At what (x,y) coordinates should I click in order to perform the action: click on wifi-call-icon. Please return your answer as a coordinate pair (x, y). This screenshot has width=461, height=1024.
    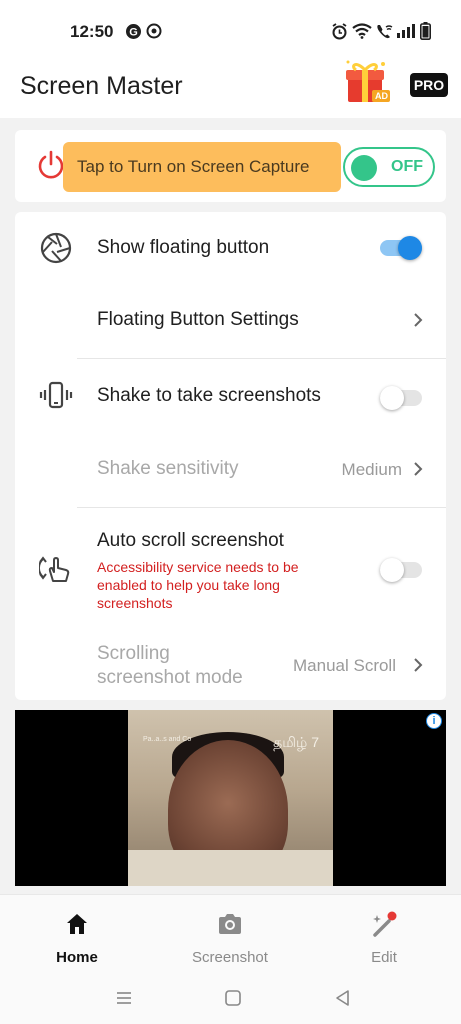
    Looking at the image, I should click on (384, 31).